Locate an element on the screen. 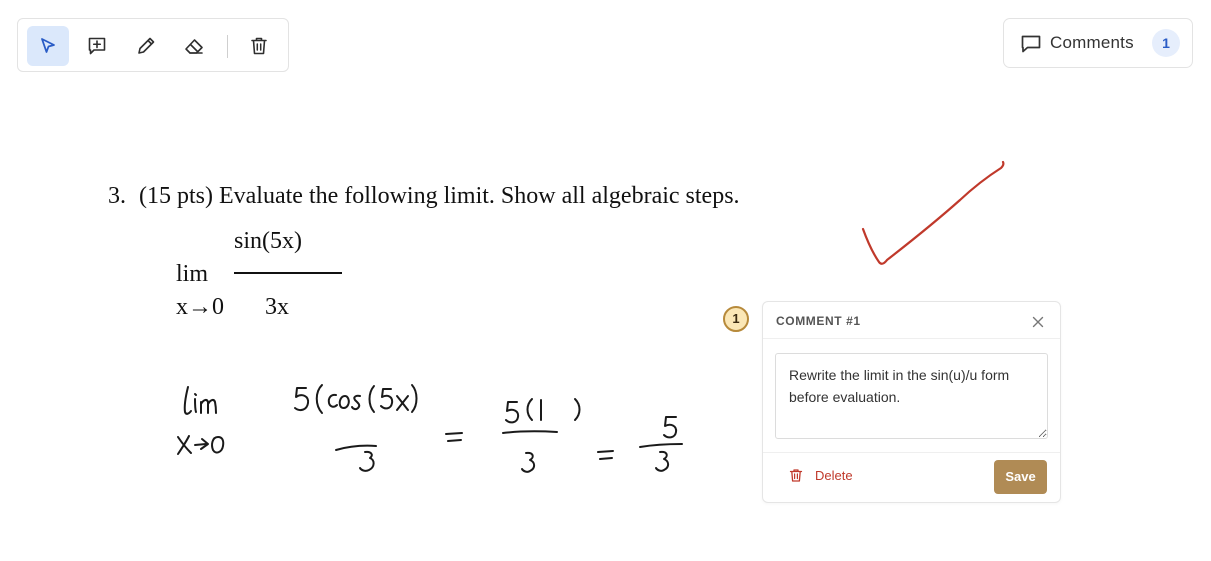 The image size is (1211, 561). close-icon is located at coordinates (1038, 322).